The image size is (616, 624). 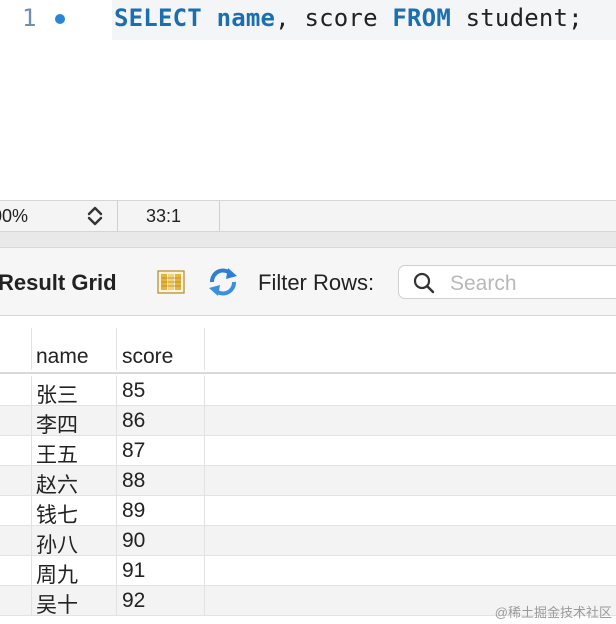 What do you see at coordinates (308, 482) in the screenshot?
I see `table-row: 赵六 88` at bounding box center [308, 482].